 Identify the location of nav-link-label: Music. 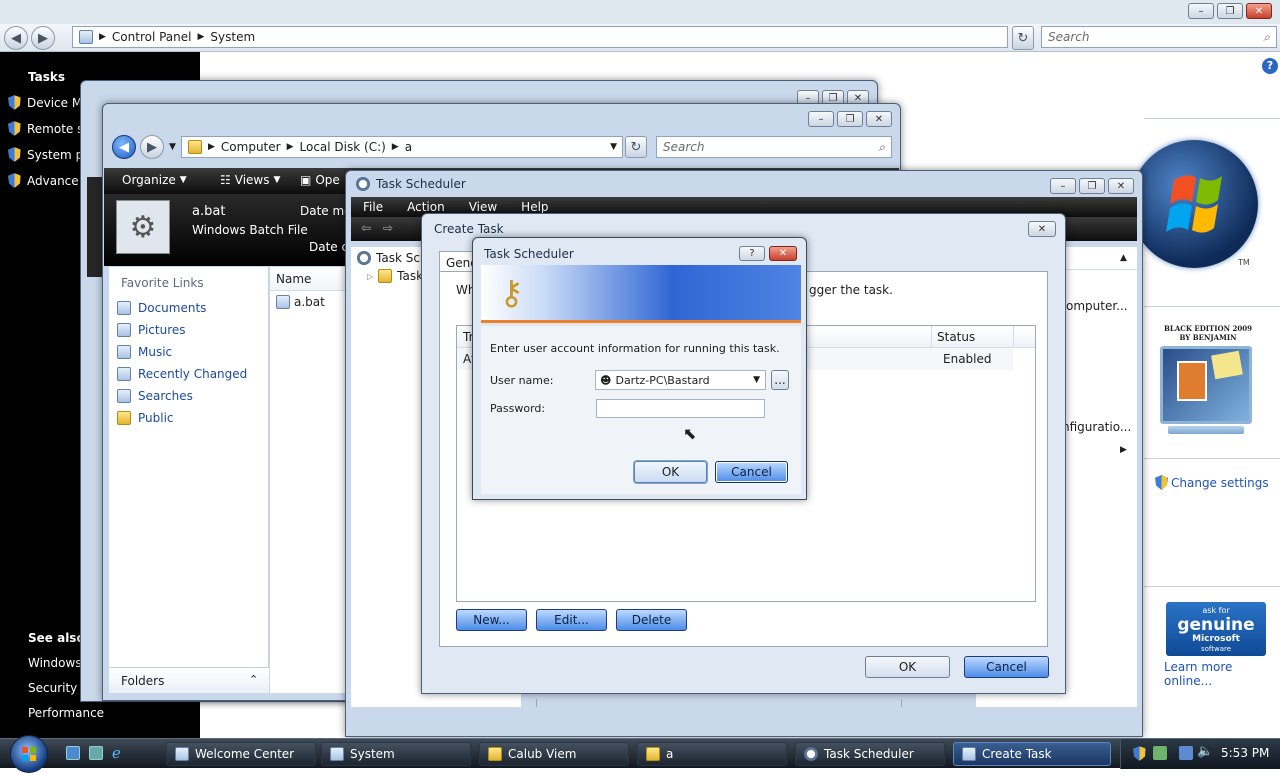
(155, 352).